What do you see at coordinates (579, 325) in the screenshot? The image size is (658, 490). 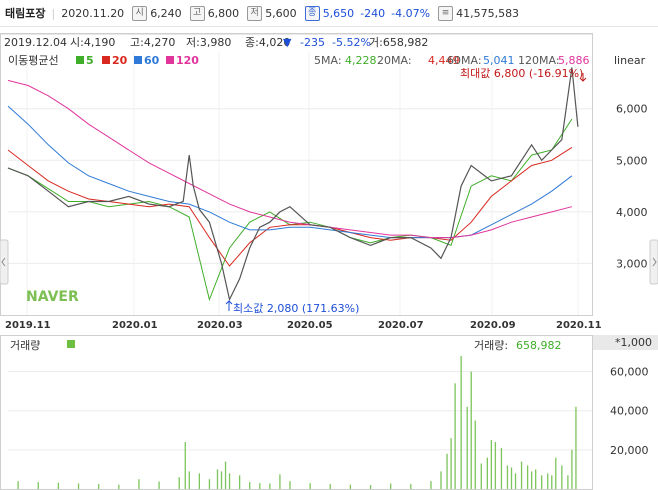 I see `x-tick-label: 2020.11` at bounding box center [579, 325].